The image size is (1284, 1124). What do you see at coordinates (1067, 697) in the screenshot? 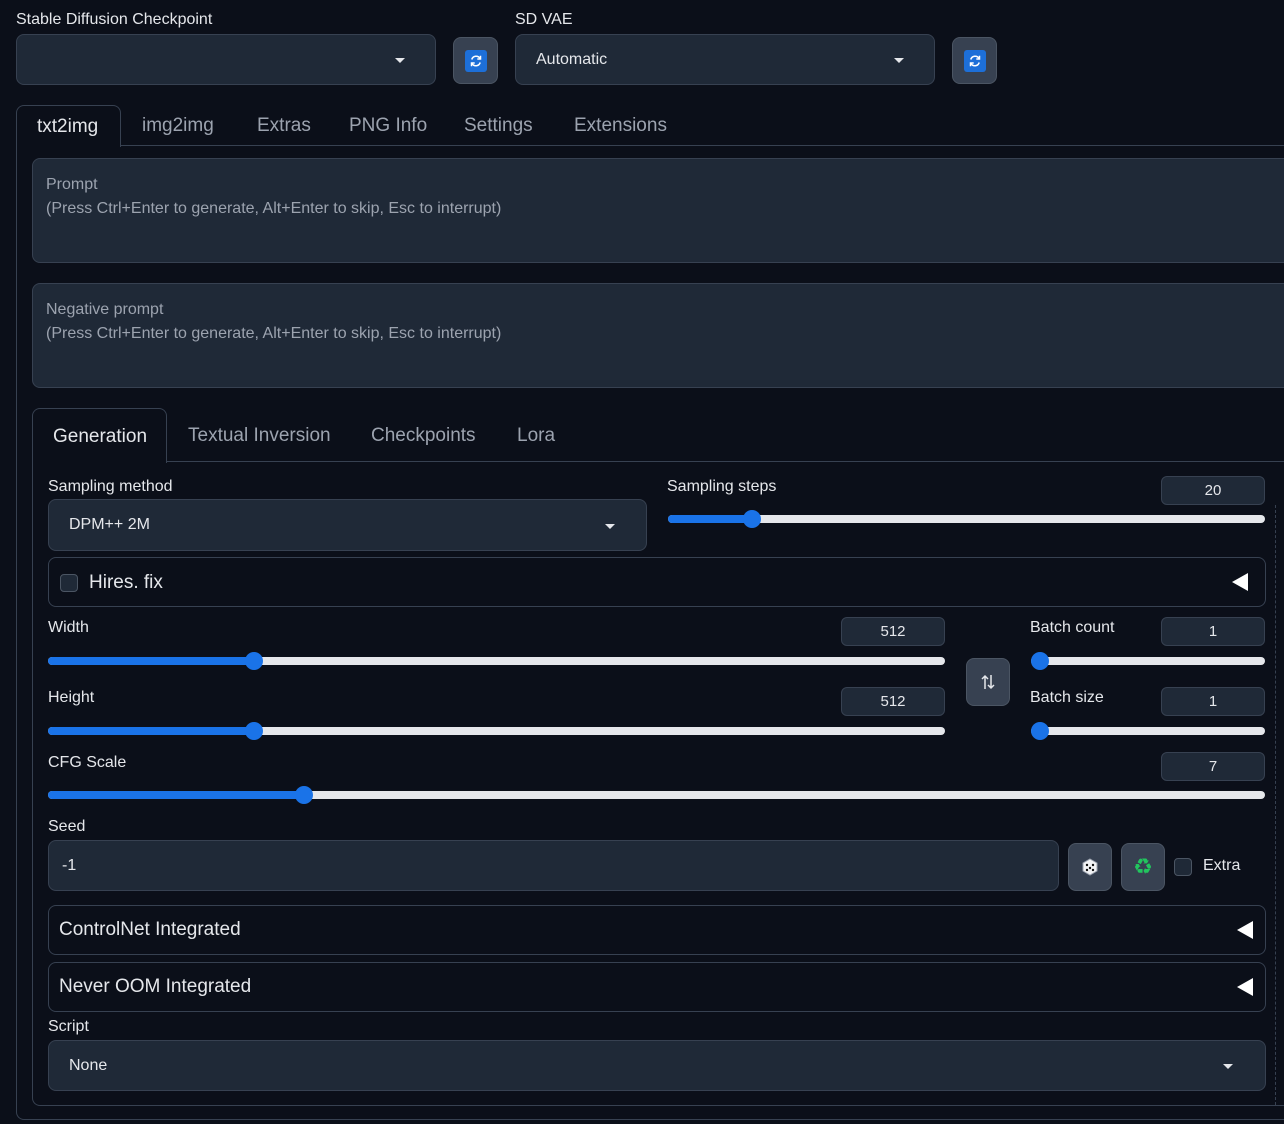
I see `batch-size-label: Batch size` at bounding box center [1067, 697].